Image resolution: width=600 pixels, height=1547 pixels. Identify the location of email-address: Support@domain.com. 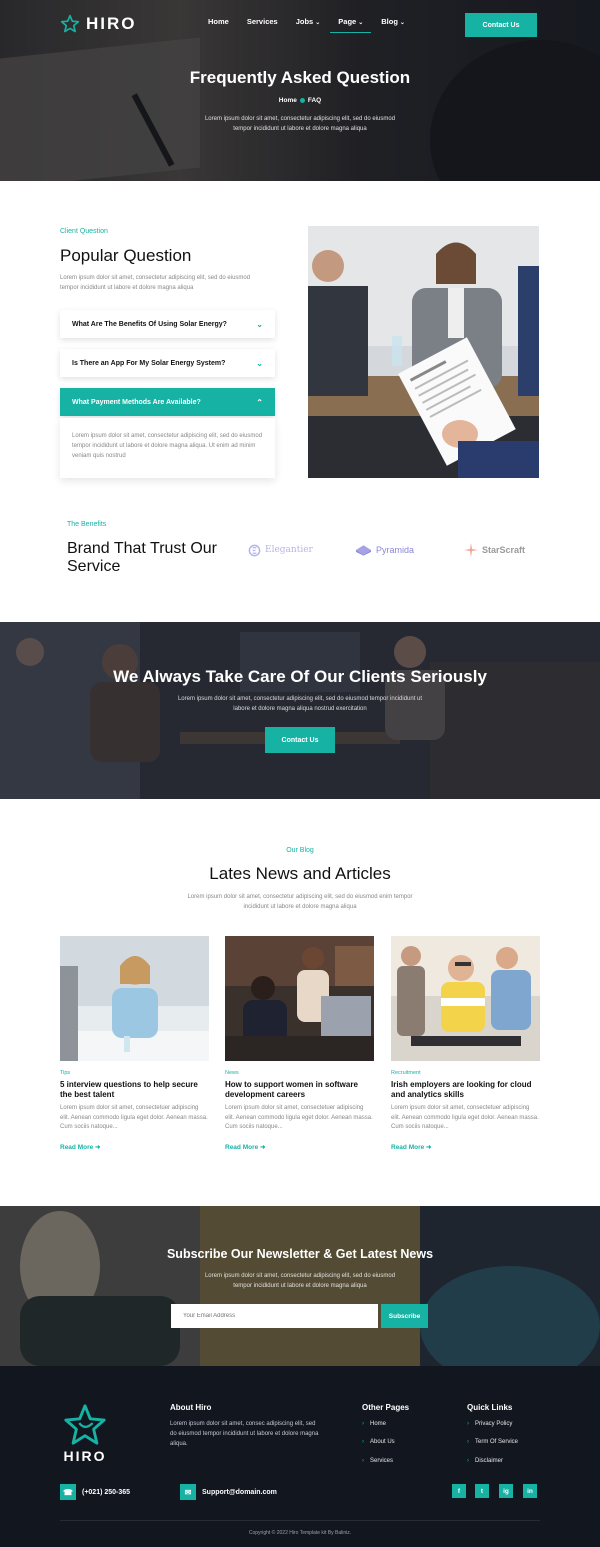
(239, 1492).